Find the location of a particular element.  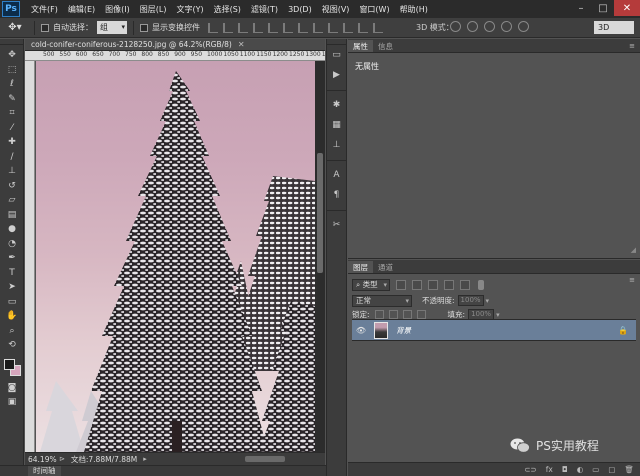

crop-icon: ⌗ is located at coordinates (12, 113).